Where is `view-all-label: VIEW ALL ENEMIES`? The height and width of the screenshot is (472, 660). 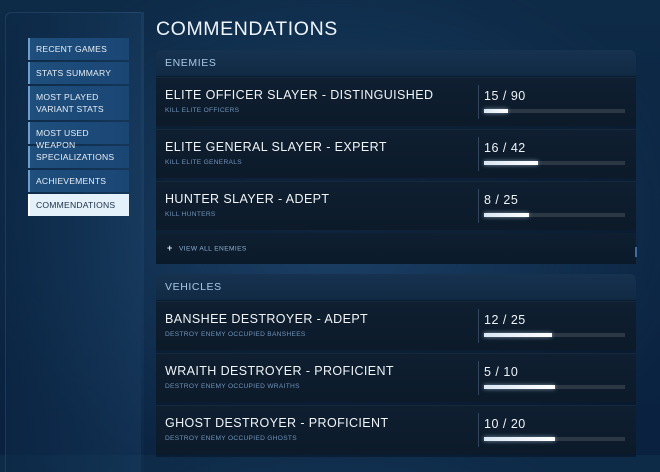 view-all-label: VIEW ALL ENEMIES is located at coordinates (213, 249).